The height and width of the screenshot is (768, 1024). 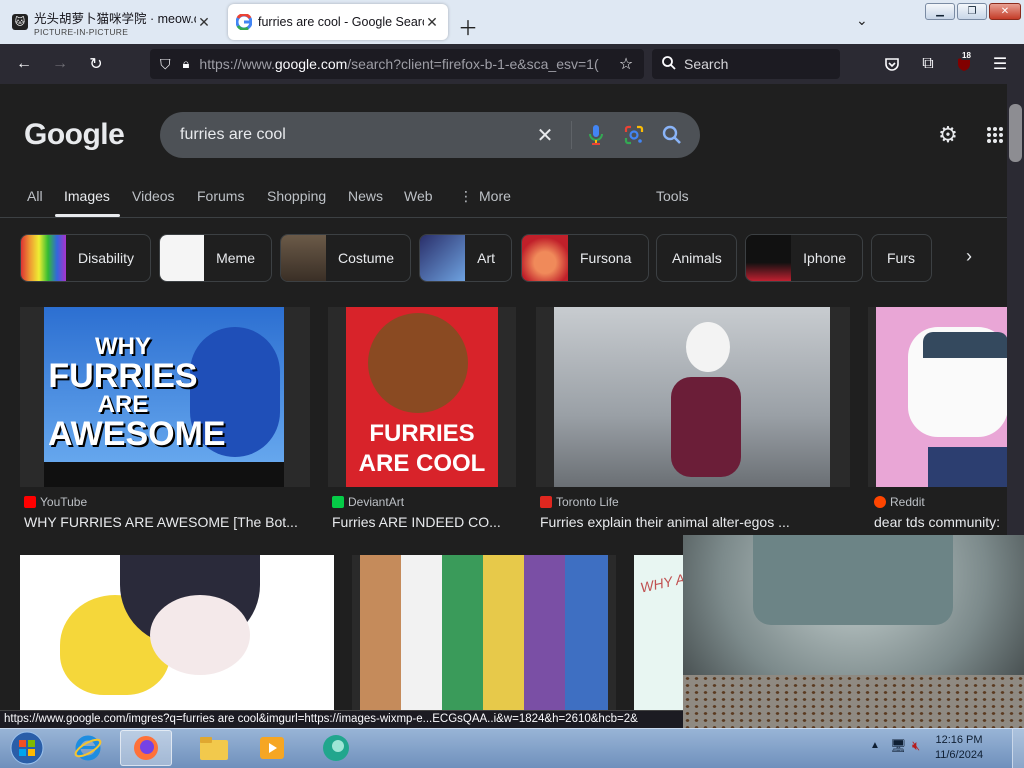 What do you see at coordinates (60, 64) in the screenshot?
I see `forward-arrow-icon: →` at bounding box center [60, 64].